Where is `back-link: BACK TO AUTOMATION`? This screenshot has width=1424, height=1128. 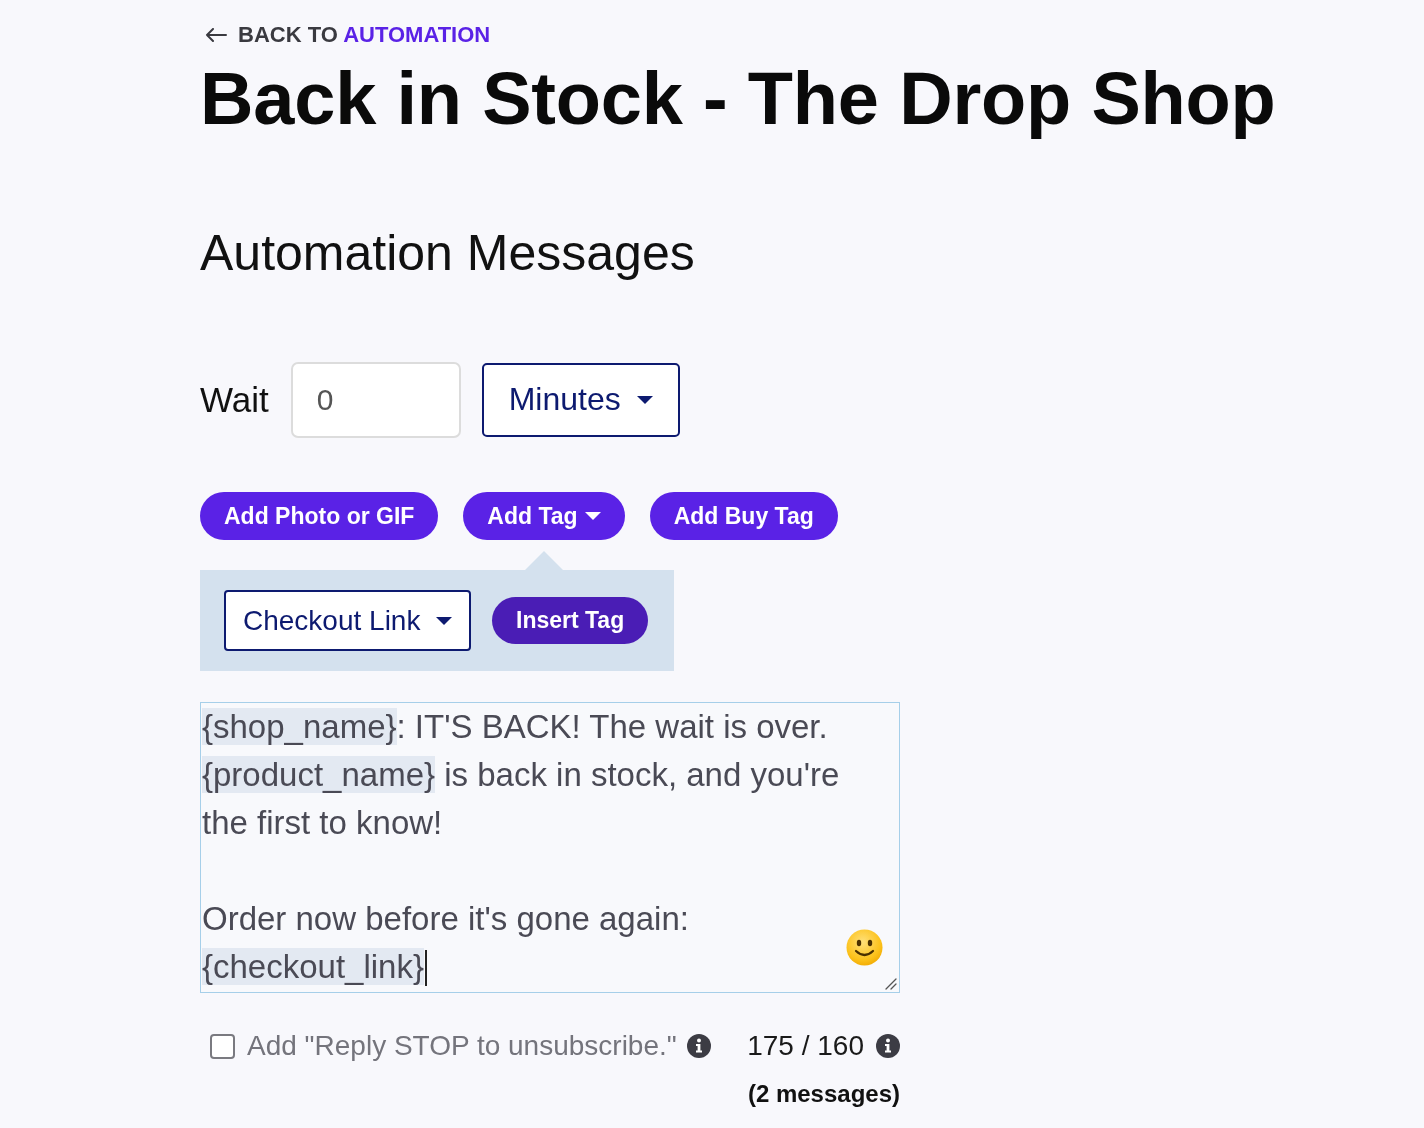
back-link: BACK TO AUTOMATION is located at coordinates (345, 35).